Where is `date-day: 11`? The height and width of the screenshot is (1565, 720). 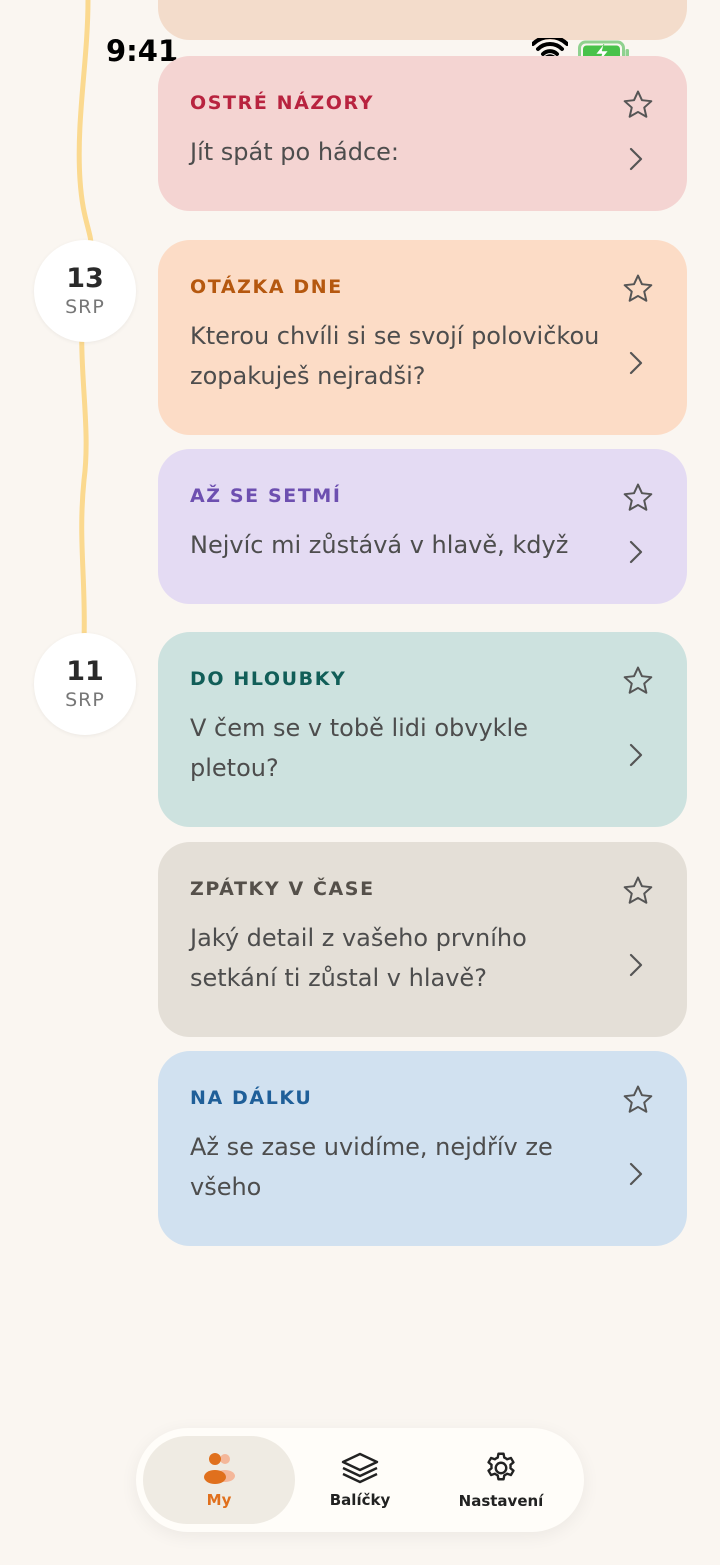 date-day: 11 is located at coordinates (85, 671).